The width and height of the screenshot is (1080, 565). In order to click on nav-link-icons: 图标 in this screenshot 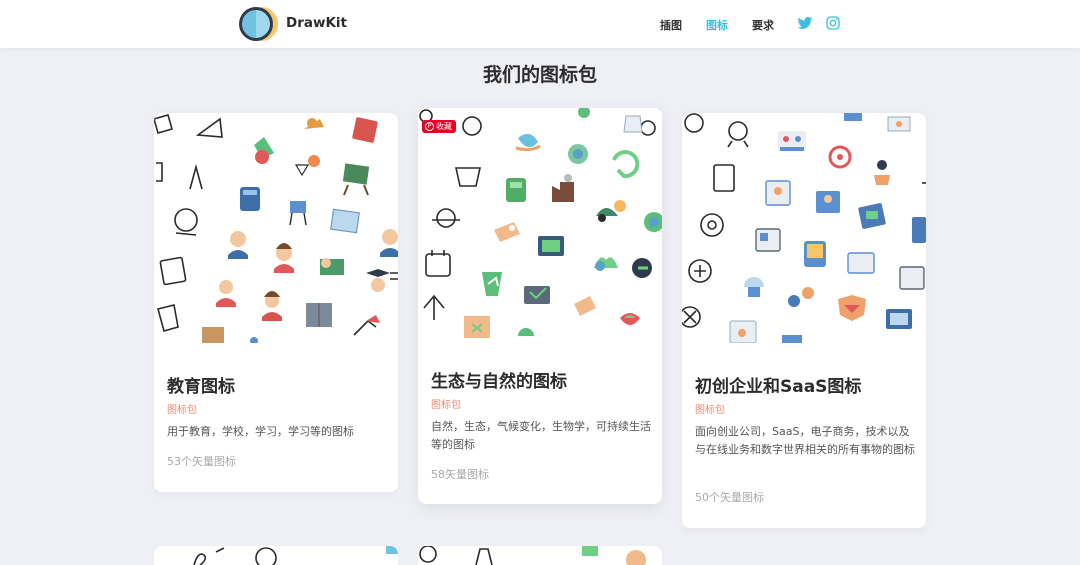, I will do `click(717, 25)`.